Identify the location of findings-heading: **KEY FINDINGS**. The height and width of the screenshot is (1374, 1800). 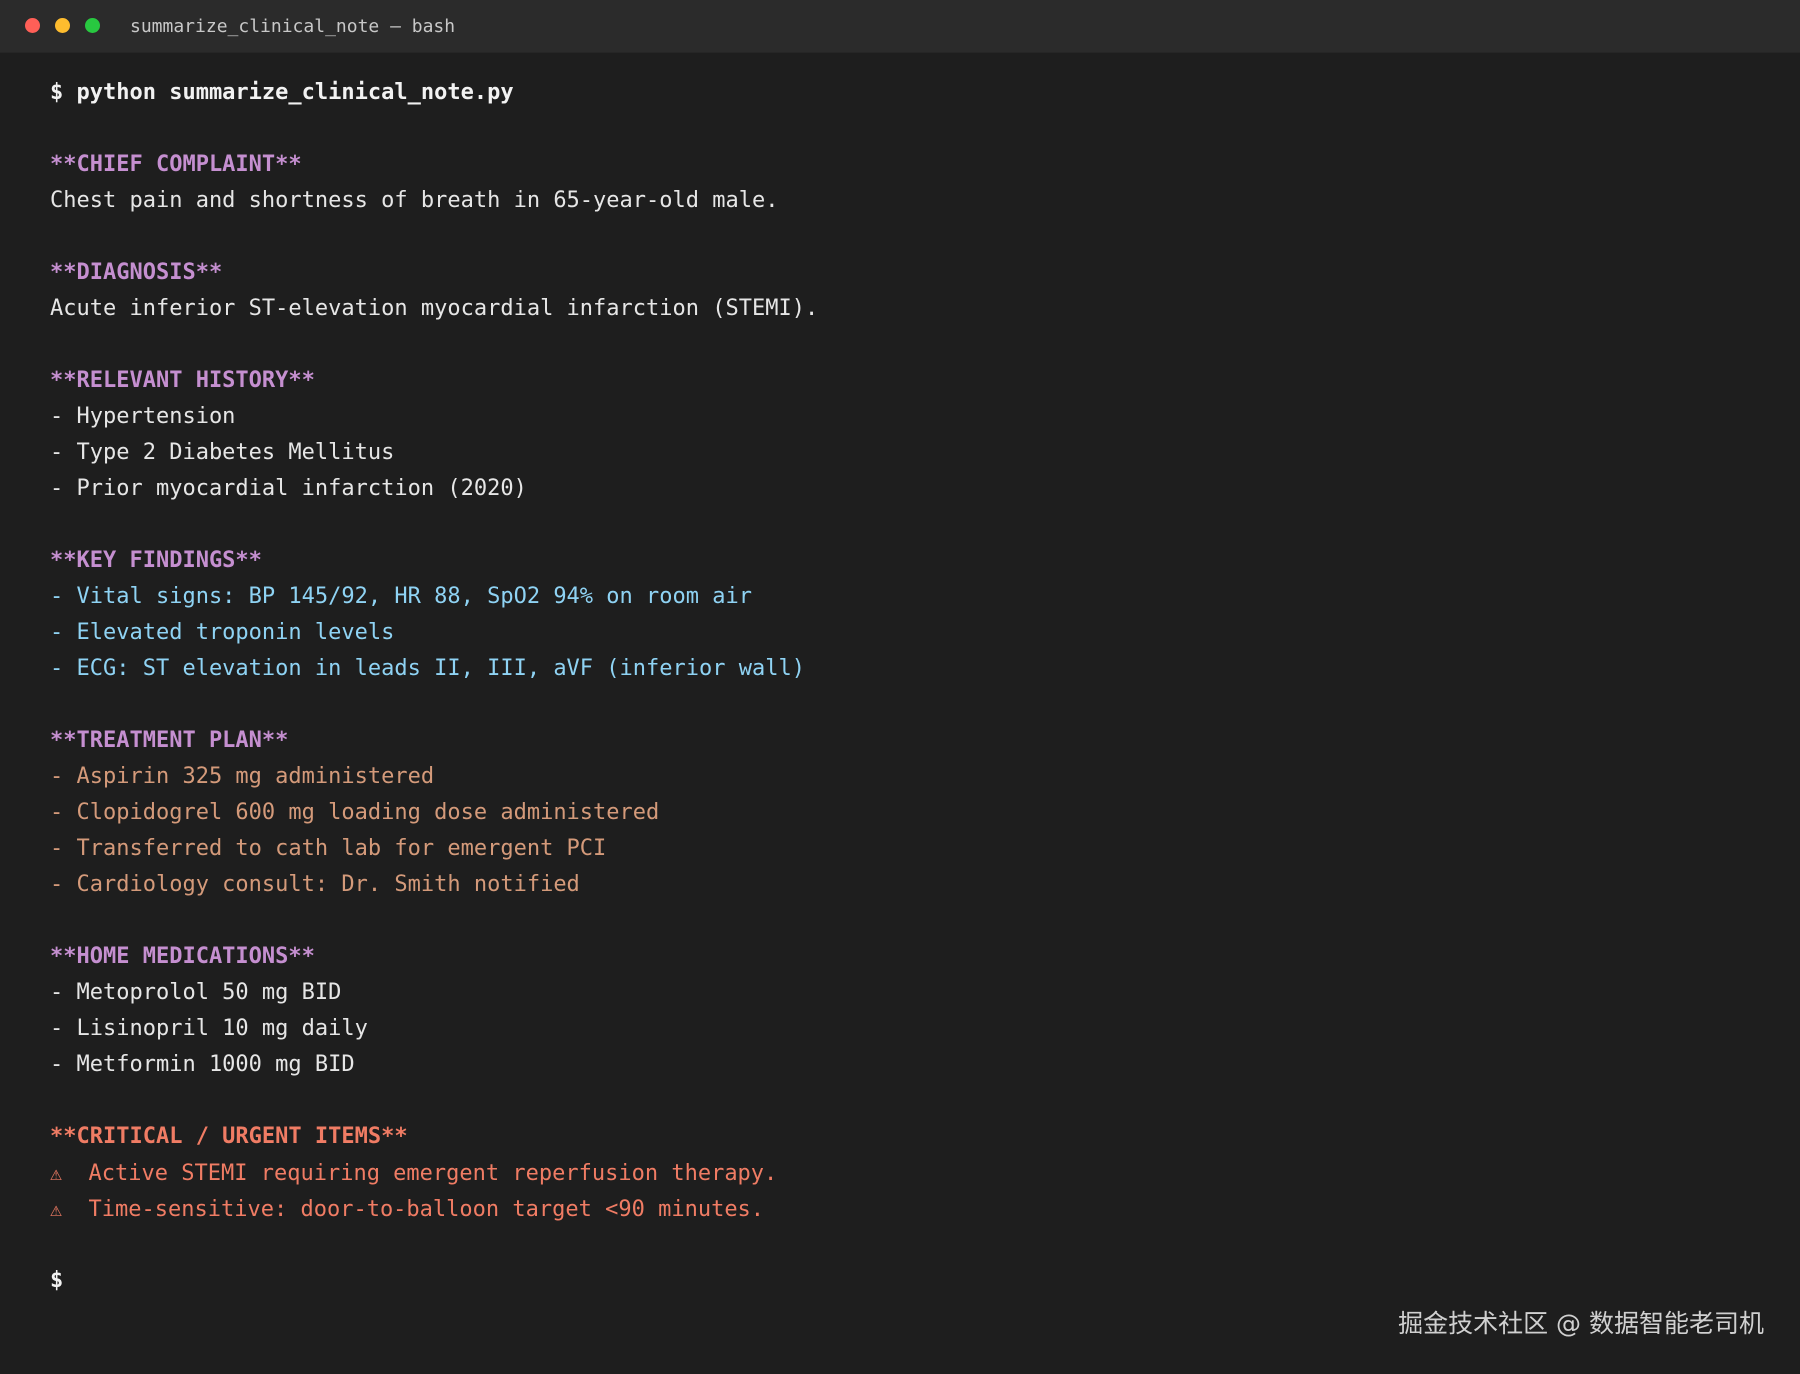
(156, 560).